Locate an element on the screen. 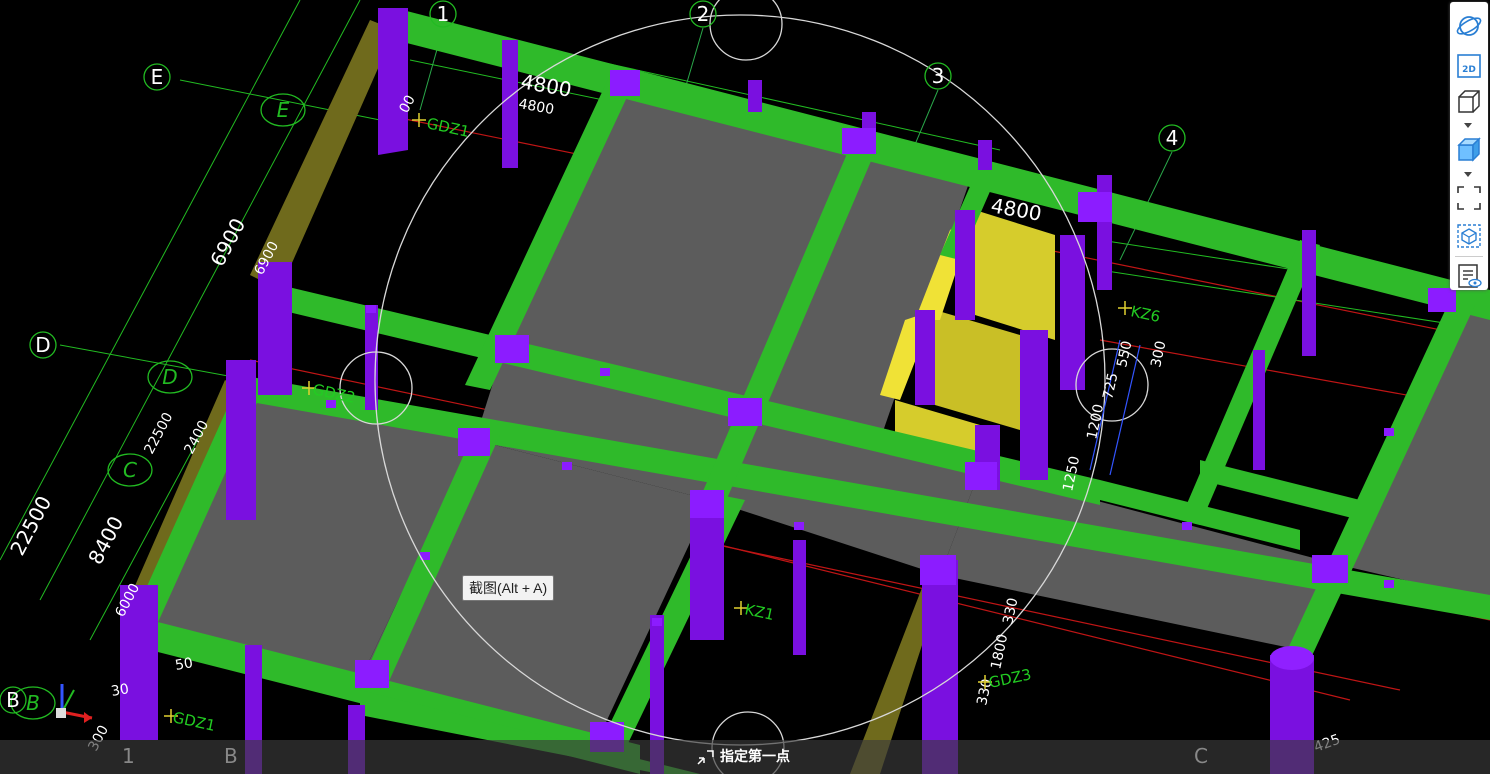 This screenshot has width=1490, height=774. view-2d-button: 2D is located at coordinates (1469, 66).